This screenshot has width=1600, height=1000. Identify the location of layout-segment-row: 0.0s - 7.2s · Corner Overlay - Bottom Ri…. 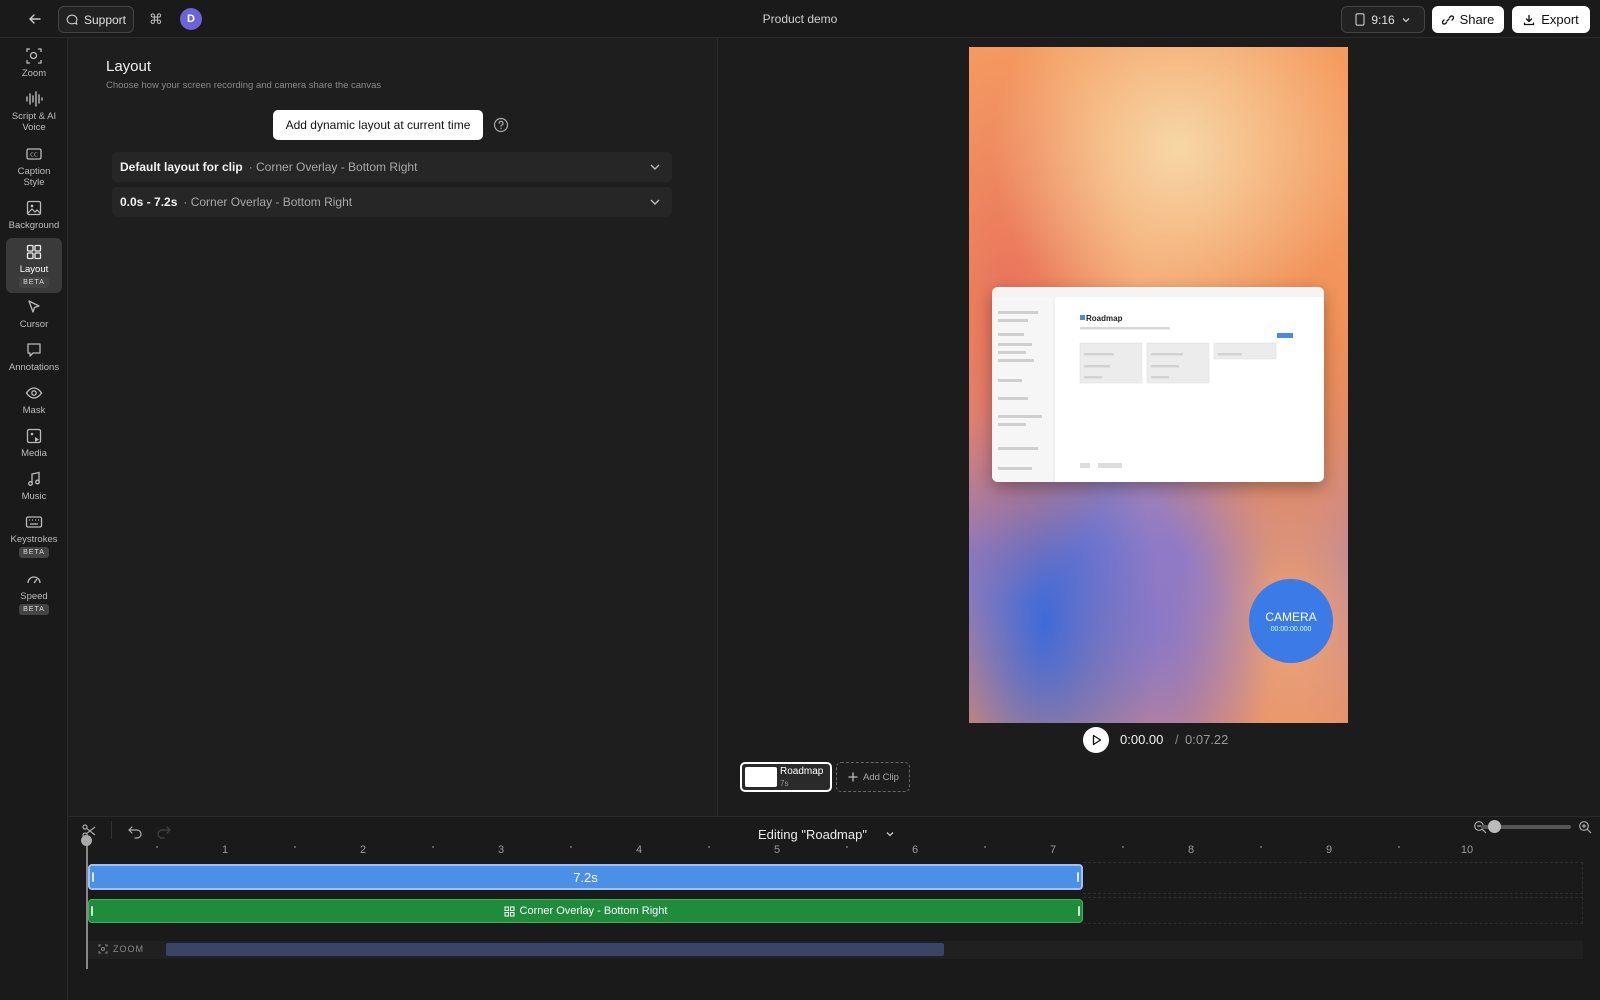
(392, 202).